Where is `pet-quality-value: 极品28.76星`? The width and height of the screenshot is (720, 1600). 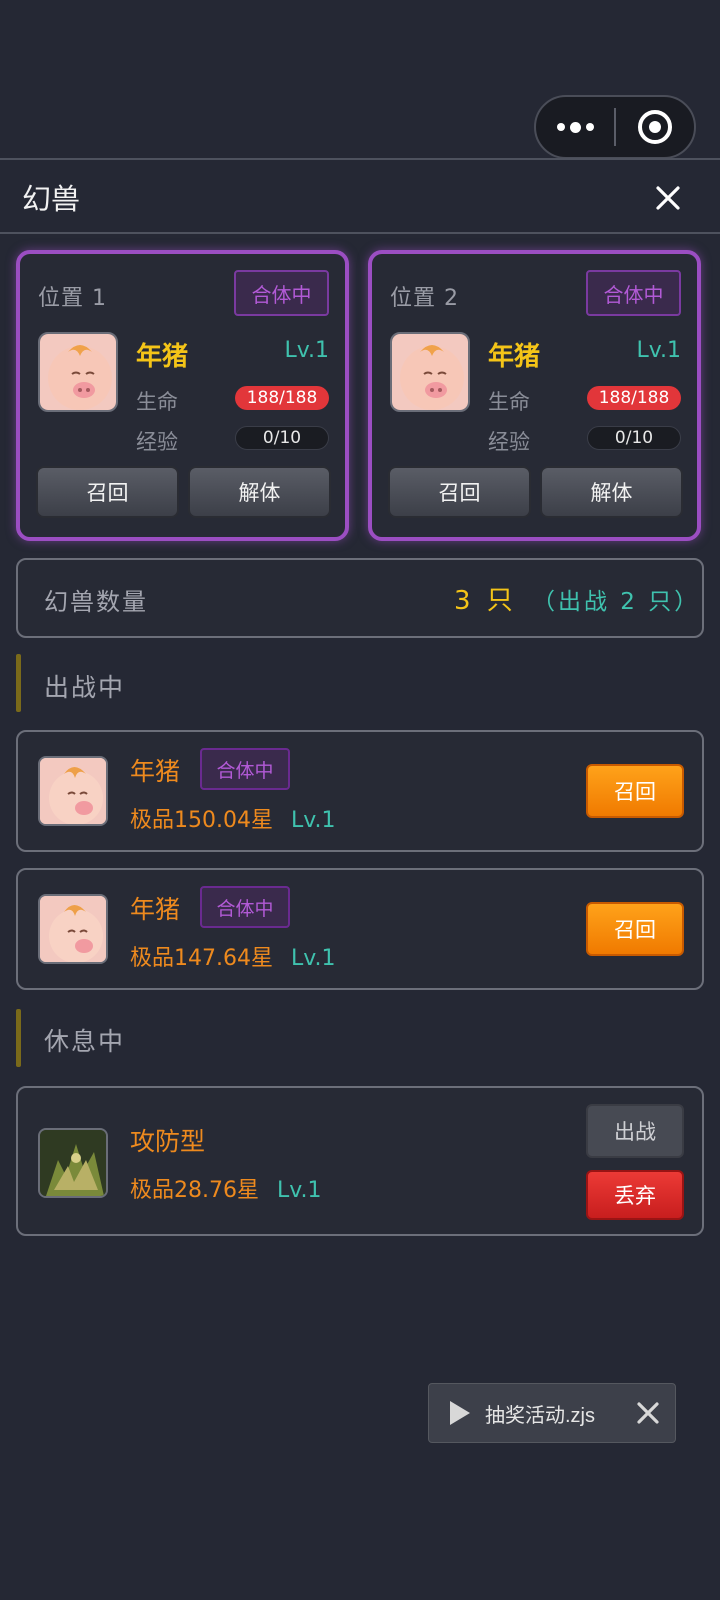 pet-quality-value: 极品28.76星 is located at coordinates (194, 1190).